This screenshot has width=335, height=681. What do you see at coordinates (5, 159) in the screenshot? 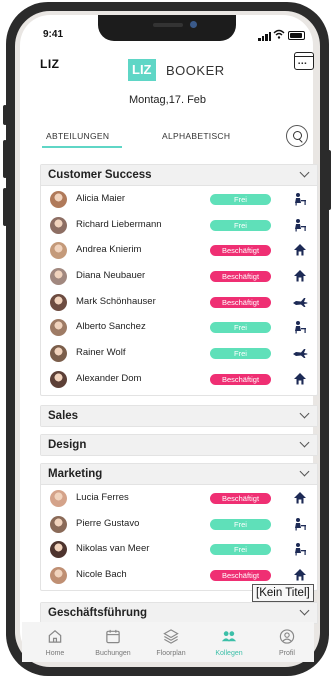
I see `volume-up-button` at bounding box center [5, 159].